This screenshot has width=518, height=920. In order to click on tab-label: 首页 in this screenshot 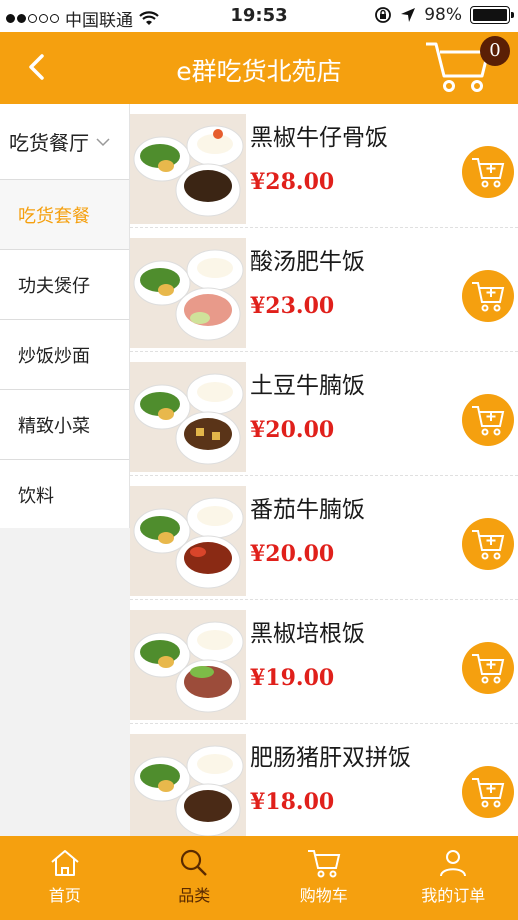, I will do `click(64, 895)`.